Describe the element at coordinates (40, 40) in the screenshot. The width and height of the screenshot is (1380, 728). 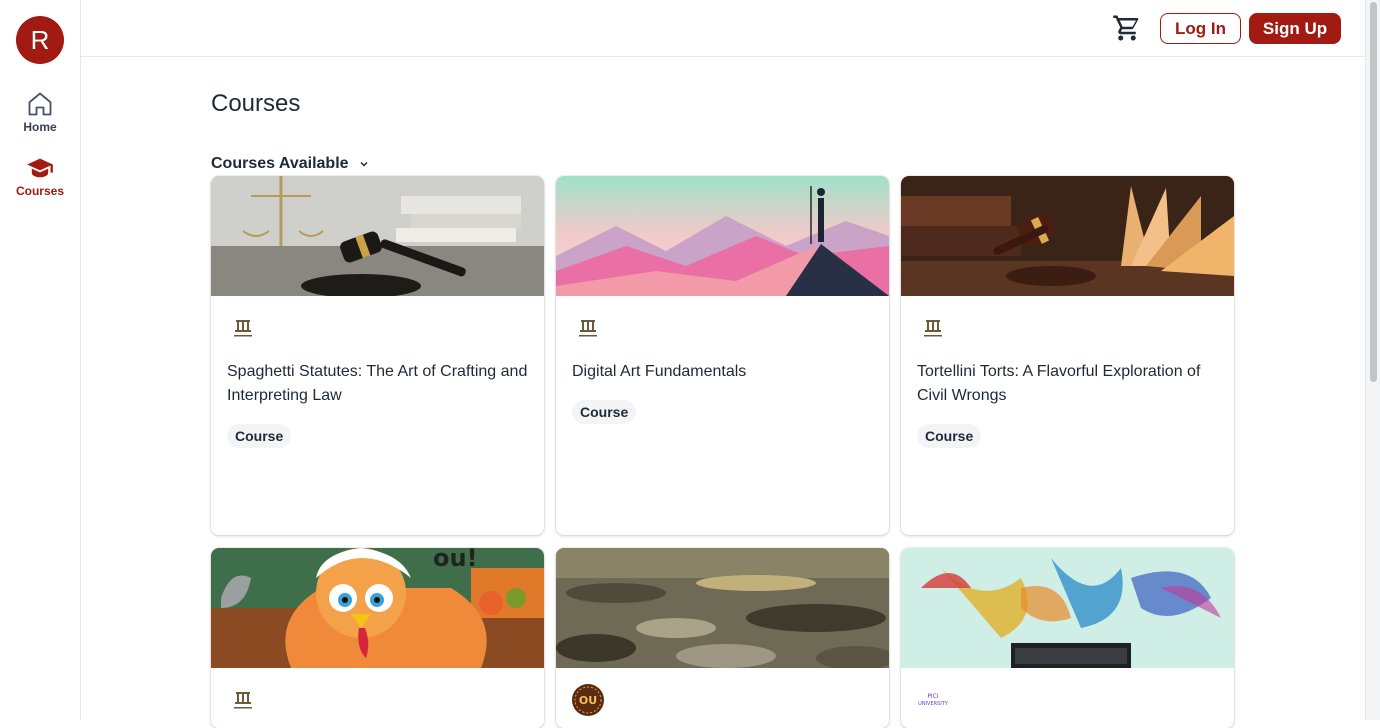
I see `avatar: R` at that location.